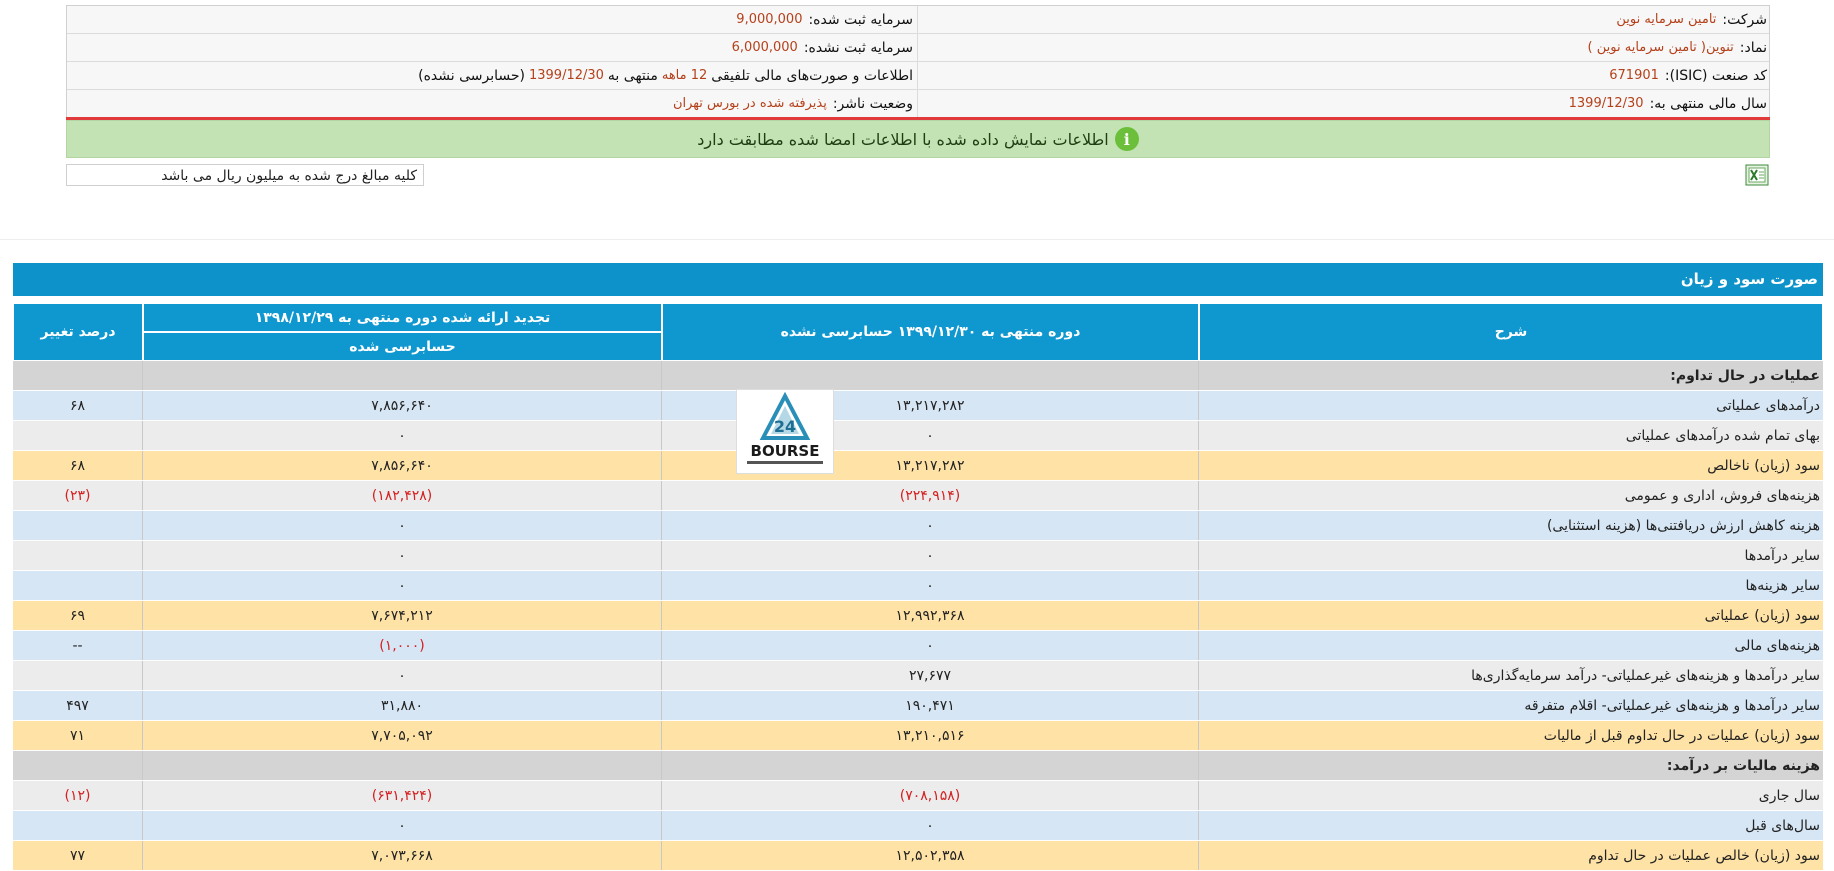 The image size is (1834, 871). Describe the element at coordinates (1511, 495) in the screenshot. I see `row-desc: هزینه‌های فروش، اداری و عمومی` at that location.